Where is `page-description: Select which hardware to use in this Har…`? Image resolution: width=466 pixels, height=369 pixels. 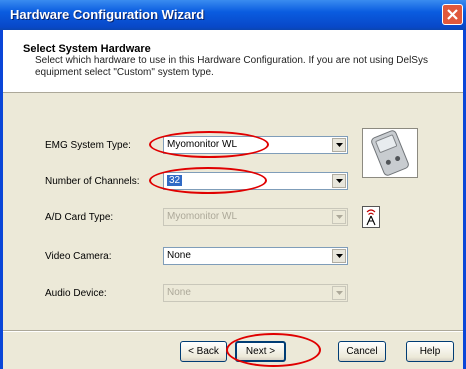
page-description: Select which hardware to use in this Har… is located at coordinates (231, 66).